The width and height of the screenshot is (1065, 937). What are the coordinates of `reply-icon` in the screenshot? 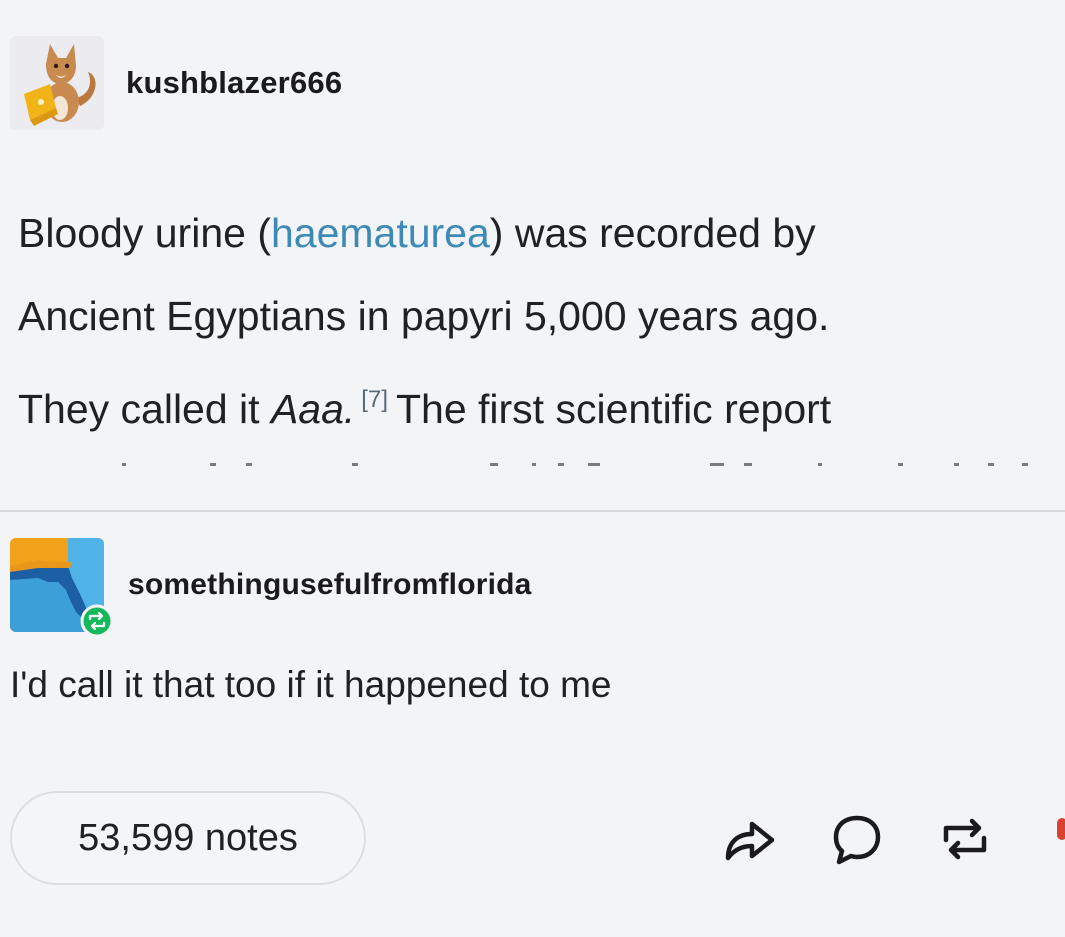 It's located at (857, 839).